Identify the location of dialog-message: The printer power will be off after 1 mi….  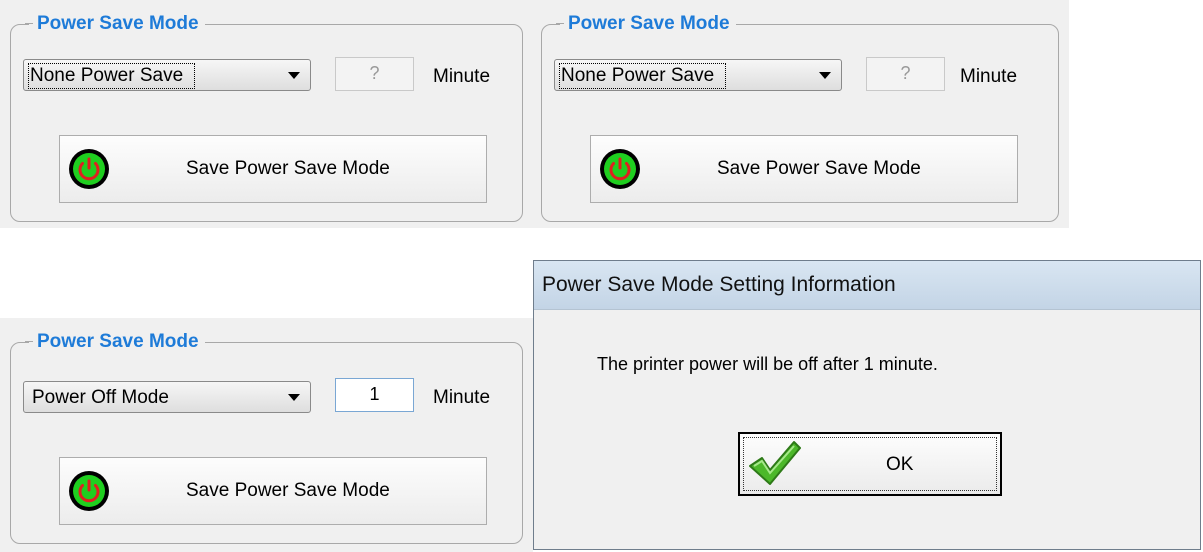
(767, 364).